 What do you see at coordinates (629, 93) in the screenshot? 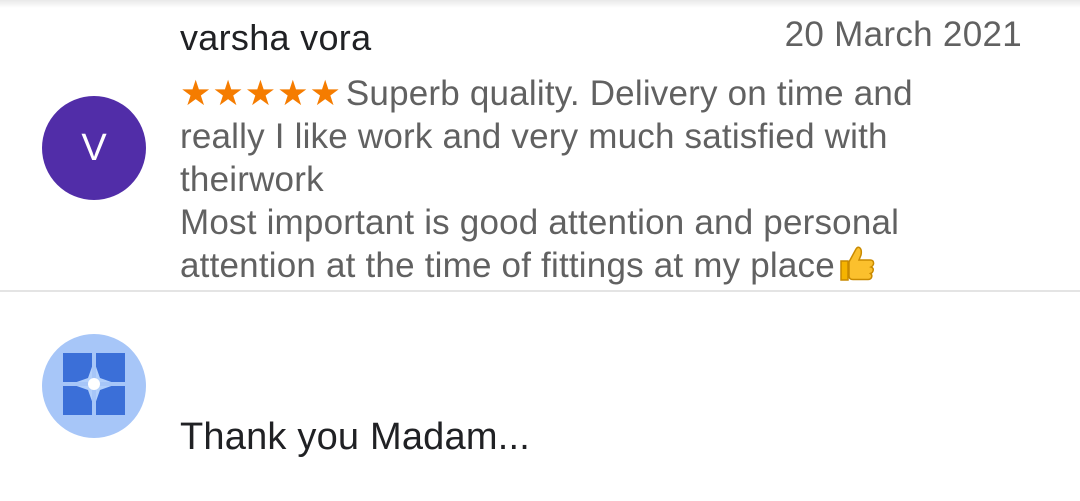
I see `review-text-line-1: Superb quality. Delivery on time and` at bounding box center [629, 93].